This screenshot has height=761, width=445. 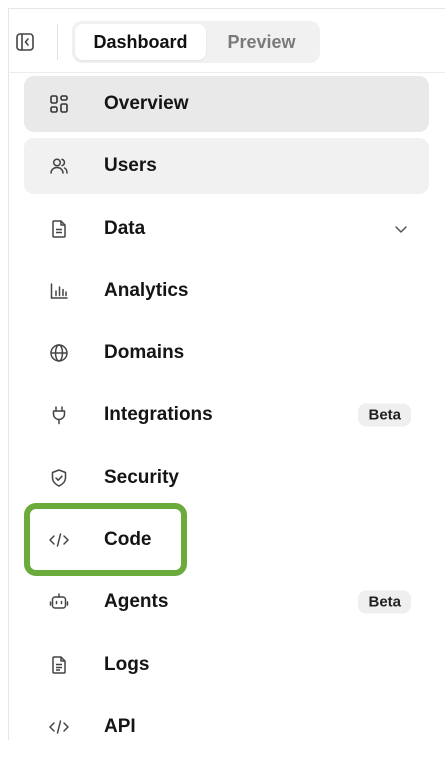 What do you see at coordinates (59, 478) in the screenshot?
I see `shield-icon` at bounding box center [59, 478].